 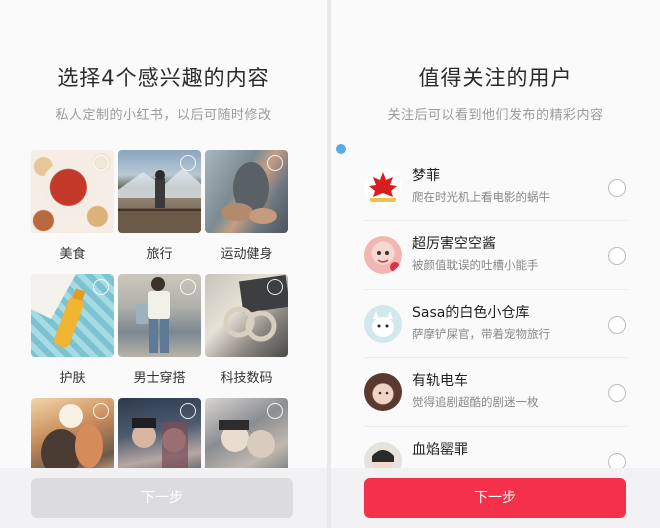 I want to click on interest-label: 护肤, so click(x=72, y=378).